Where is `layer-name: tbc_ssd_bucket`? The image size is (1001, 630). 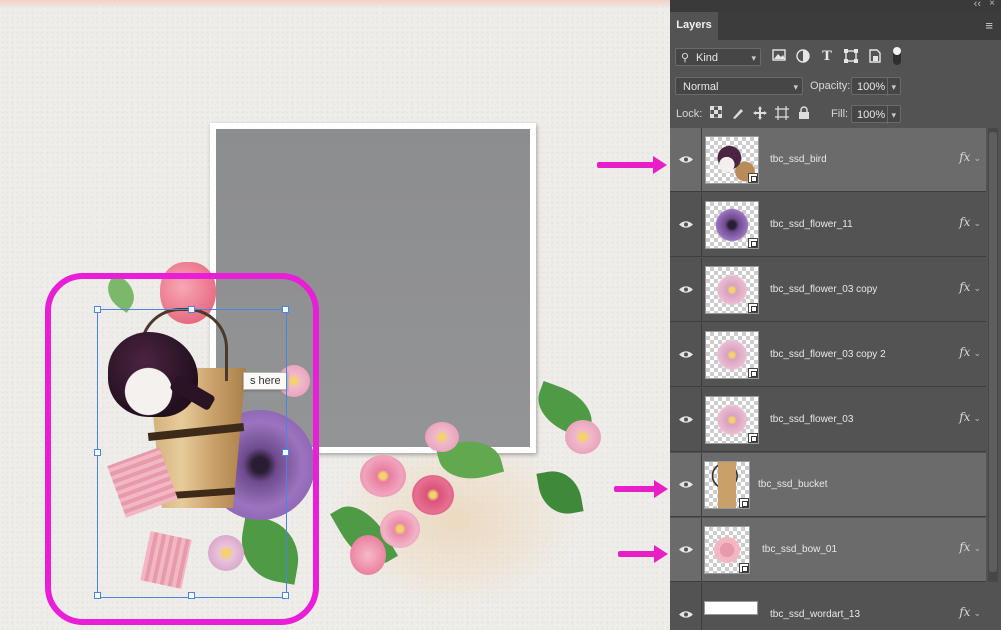 layer-name: tbc_ssd_bucket is located at coordinates (793, 484).